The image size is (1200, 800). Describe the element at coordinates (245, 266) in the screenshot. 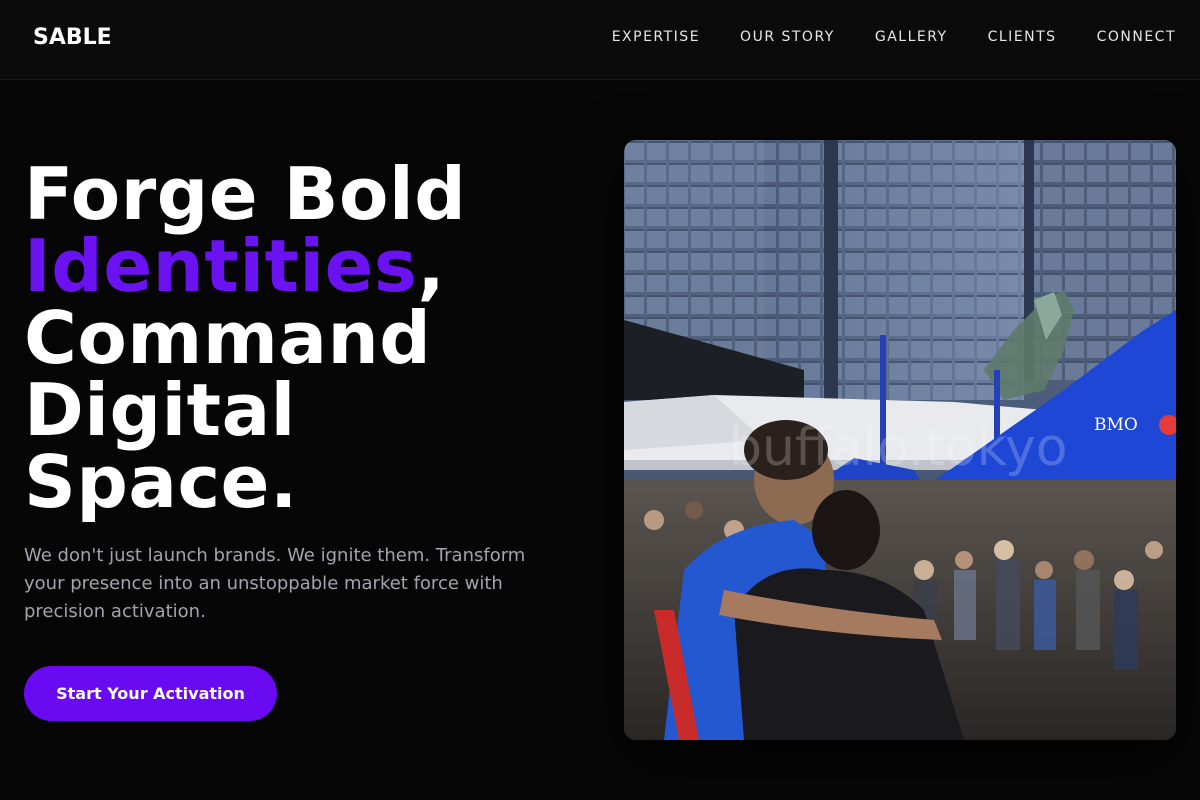

I see `hero-title-line-2: Identities,` at that location.